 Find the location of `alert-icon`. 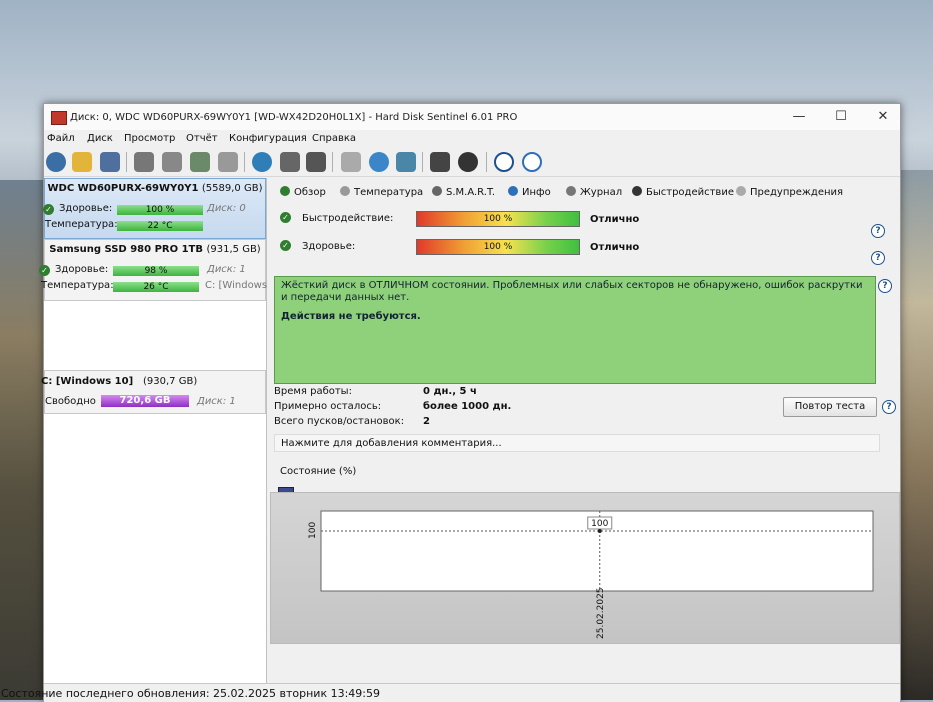

alert-icon is located at coordinates (82, 162).